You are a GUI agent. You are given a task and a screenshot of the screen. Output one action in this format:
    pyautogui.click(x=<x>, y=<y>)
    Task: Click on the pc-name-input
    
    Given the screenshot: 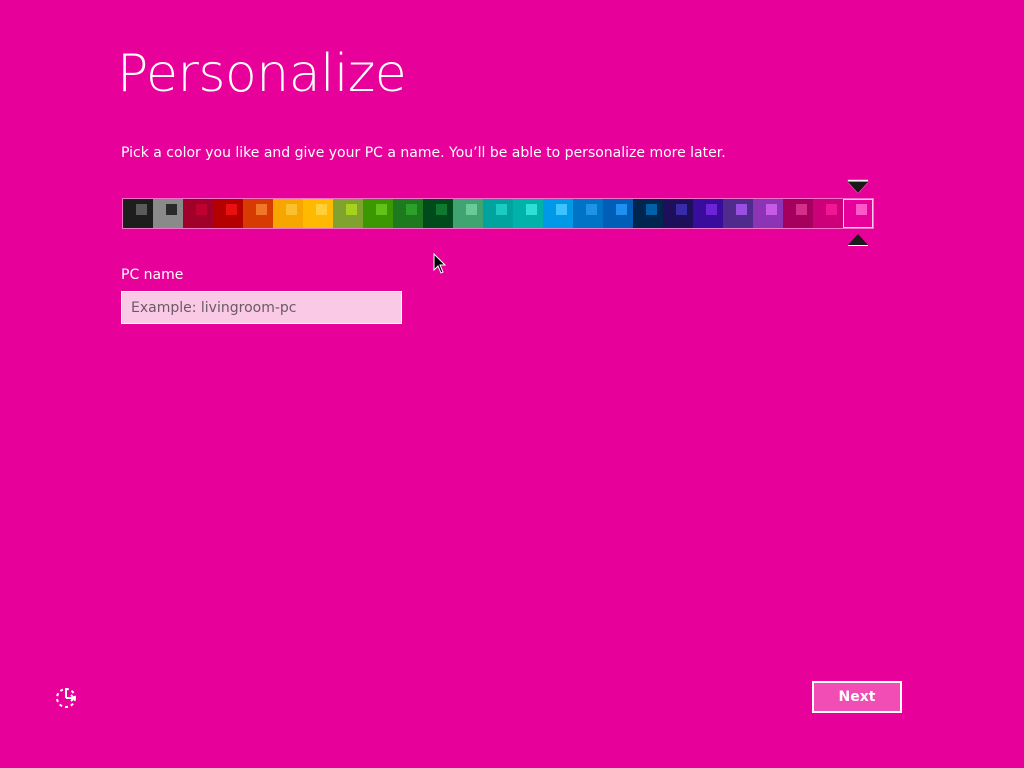 What is the action you would take?
    pyautogui.click(x=261, y=307)
    